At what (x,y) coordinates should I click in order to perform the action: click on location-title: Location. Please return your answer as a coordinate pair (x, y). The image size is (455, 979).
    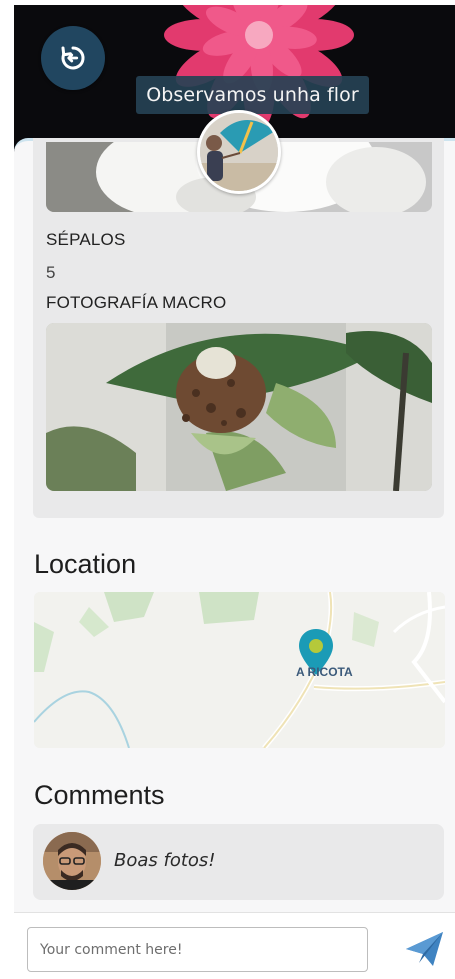
    Looking at the image, I should click on (85, 564).